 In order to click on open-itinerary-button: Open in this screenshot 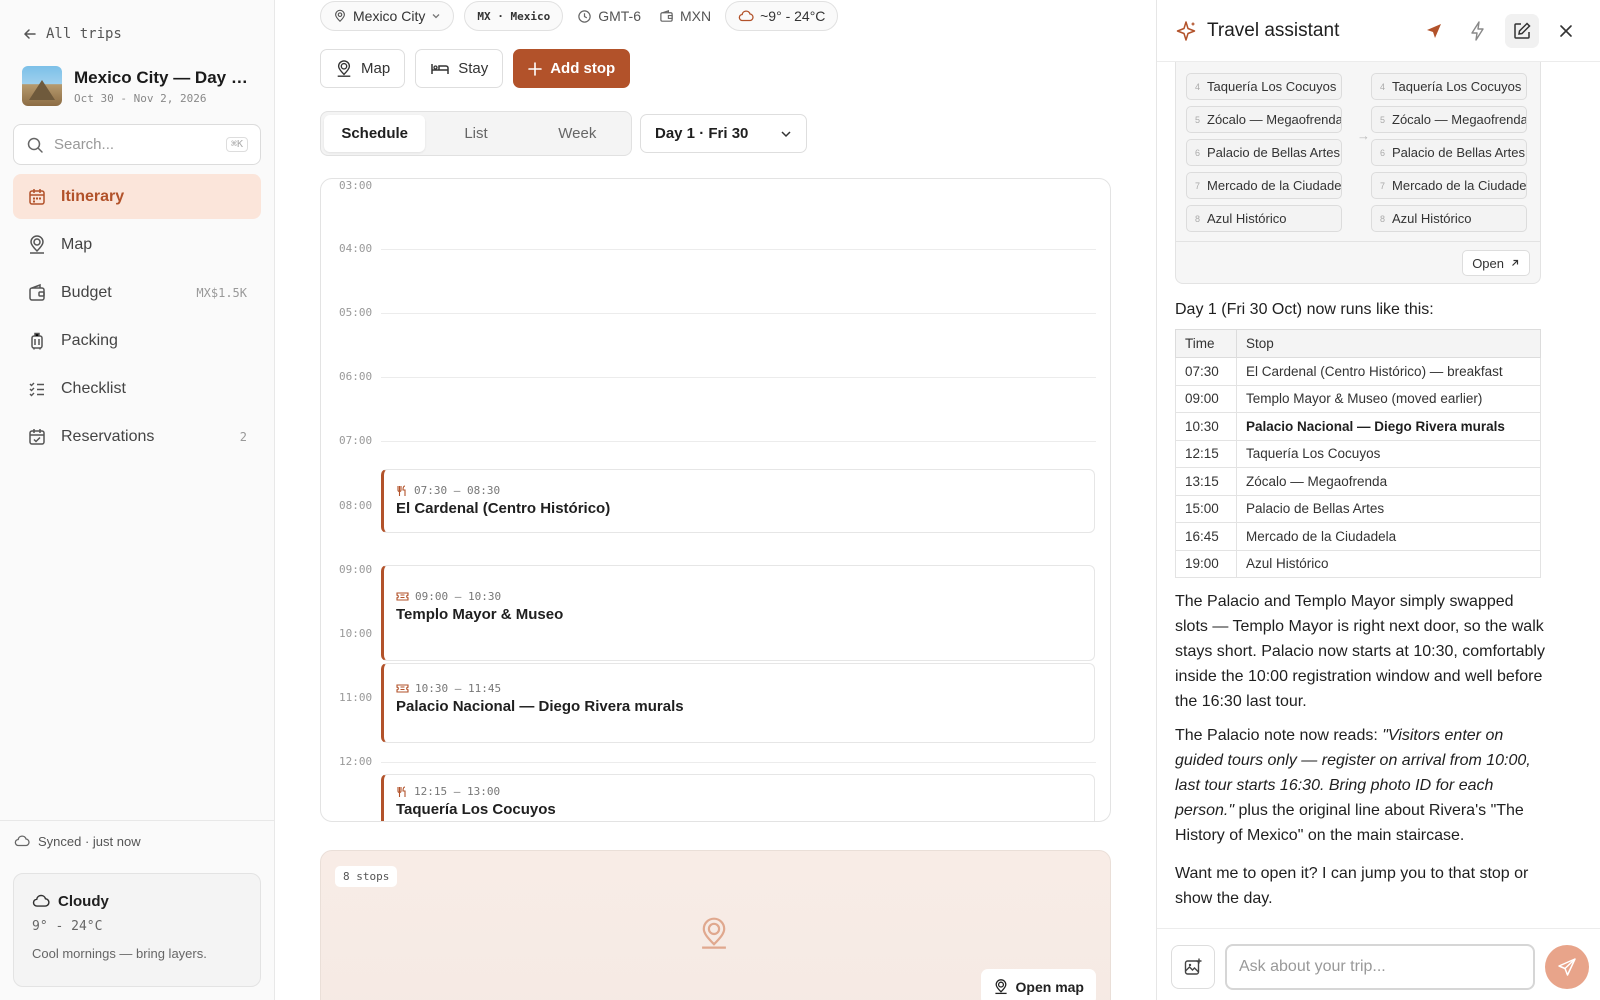, I will do `click(1496, 263)`.